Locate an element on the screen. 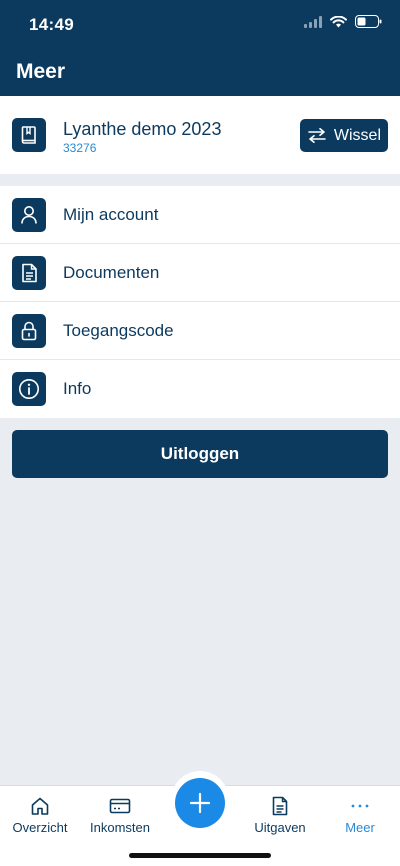 This screenshot has height=866, width=400. book-icon is located at coordinates (29, 135).